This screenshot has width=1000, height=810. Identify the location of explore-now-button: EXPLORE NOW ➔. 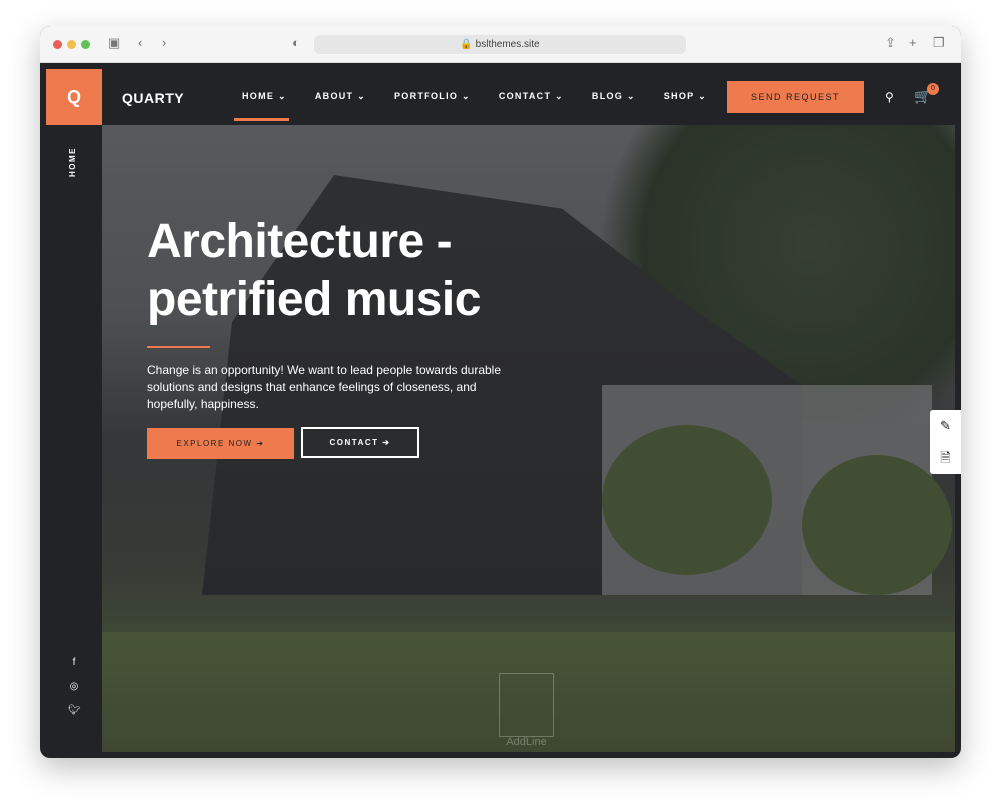
(220, 443).